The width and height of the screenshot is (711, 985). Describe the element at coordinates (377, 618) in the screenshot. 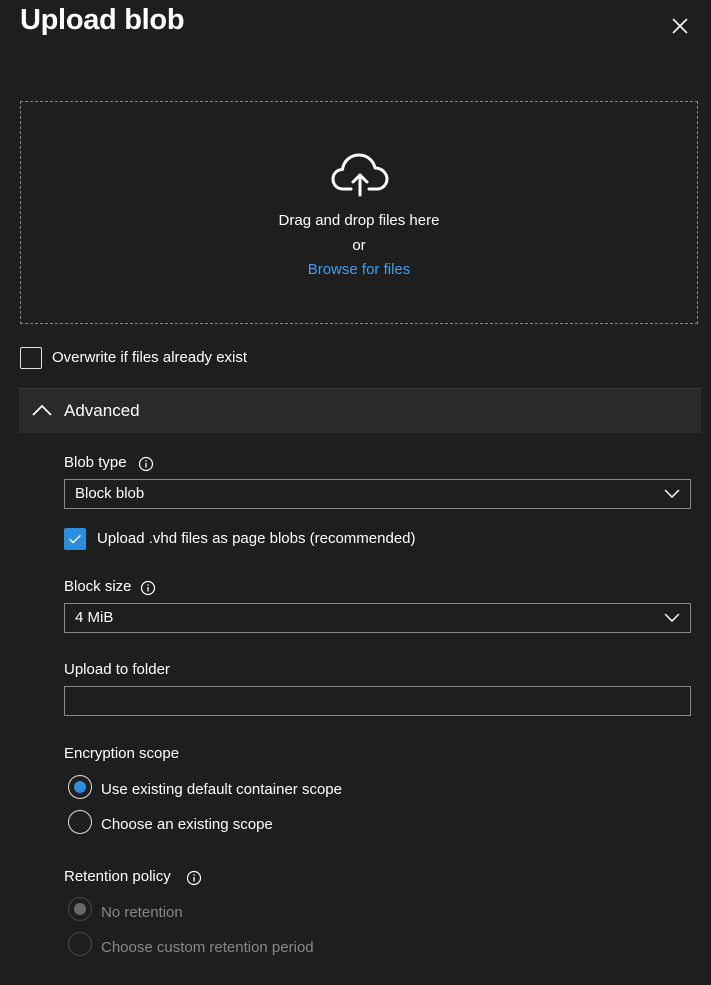

I see `block-size-dropdown: 4 MiB` at that location.